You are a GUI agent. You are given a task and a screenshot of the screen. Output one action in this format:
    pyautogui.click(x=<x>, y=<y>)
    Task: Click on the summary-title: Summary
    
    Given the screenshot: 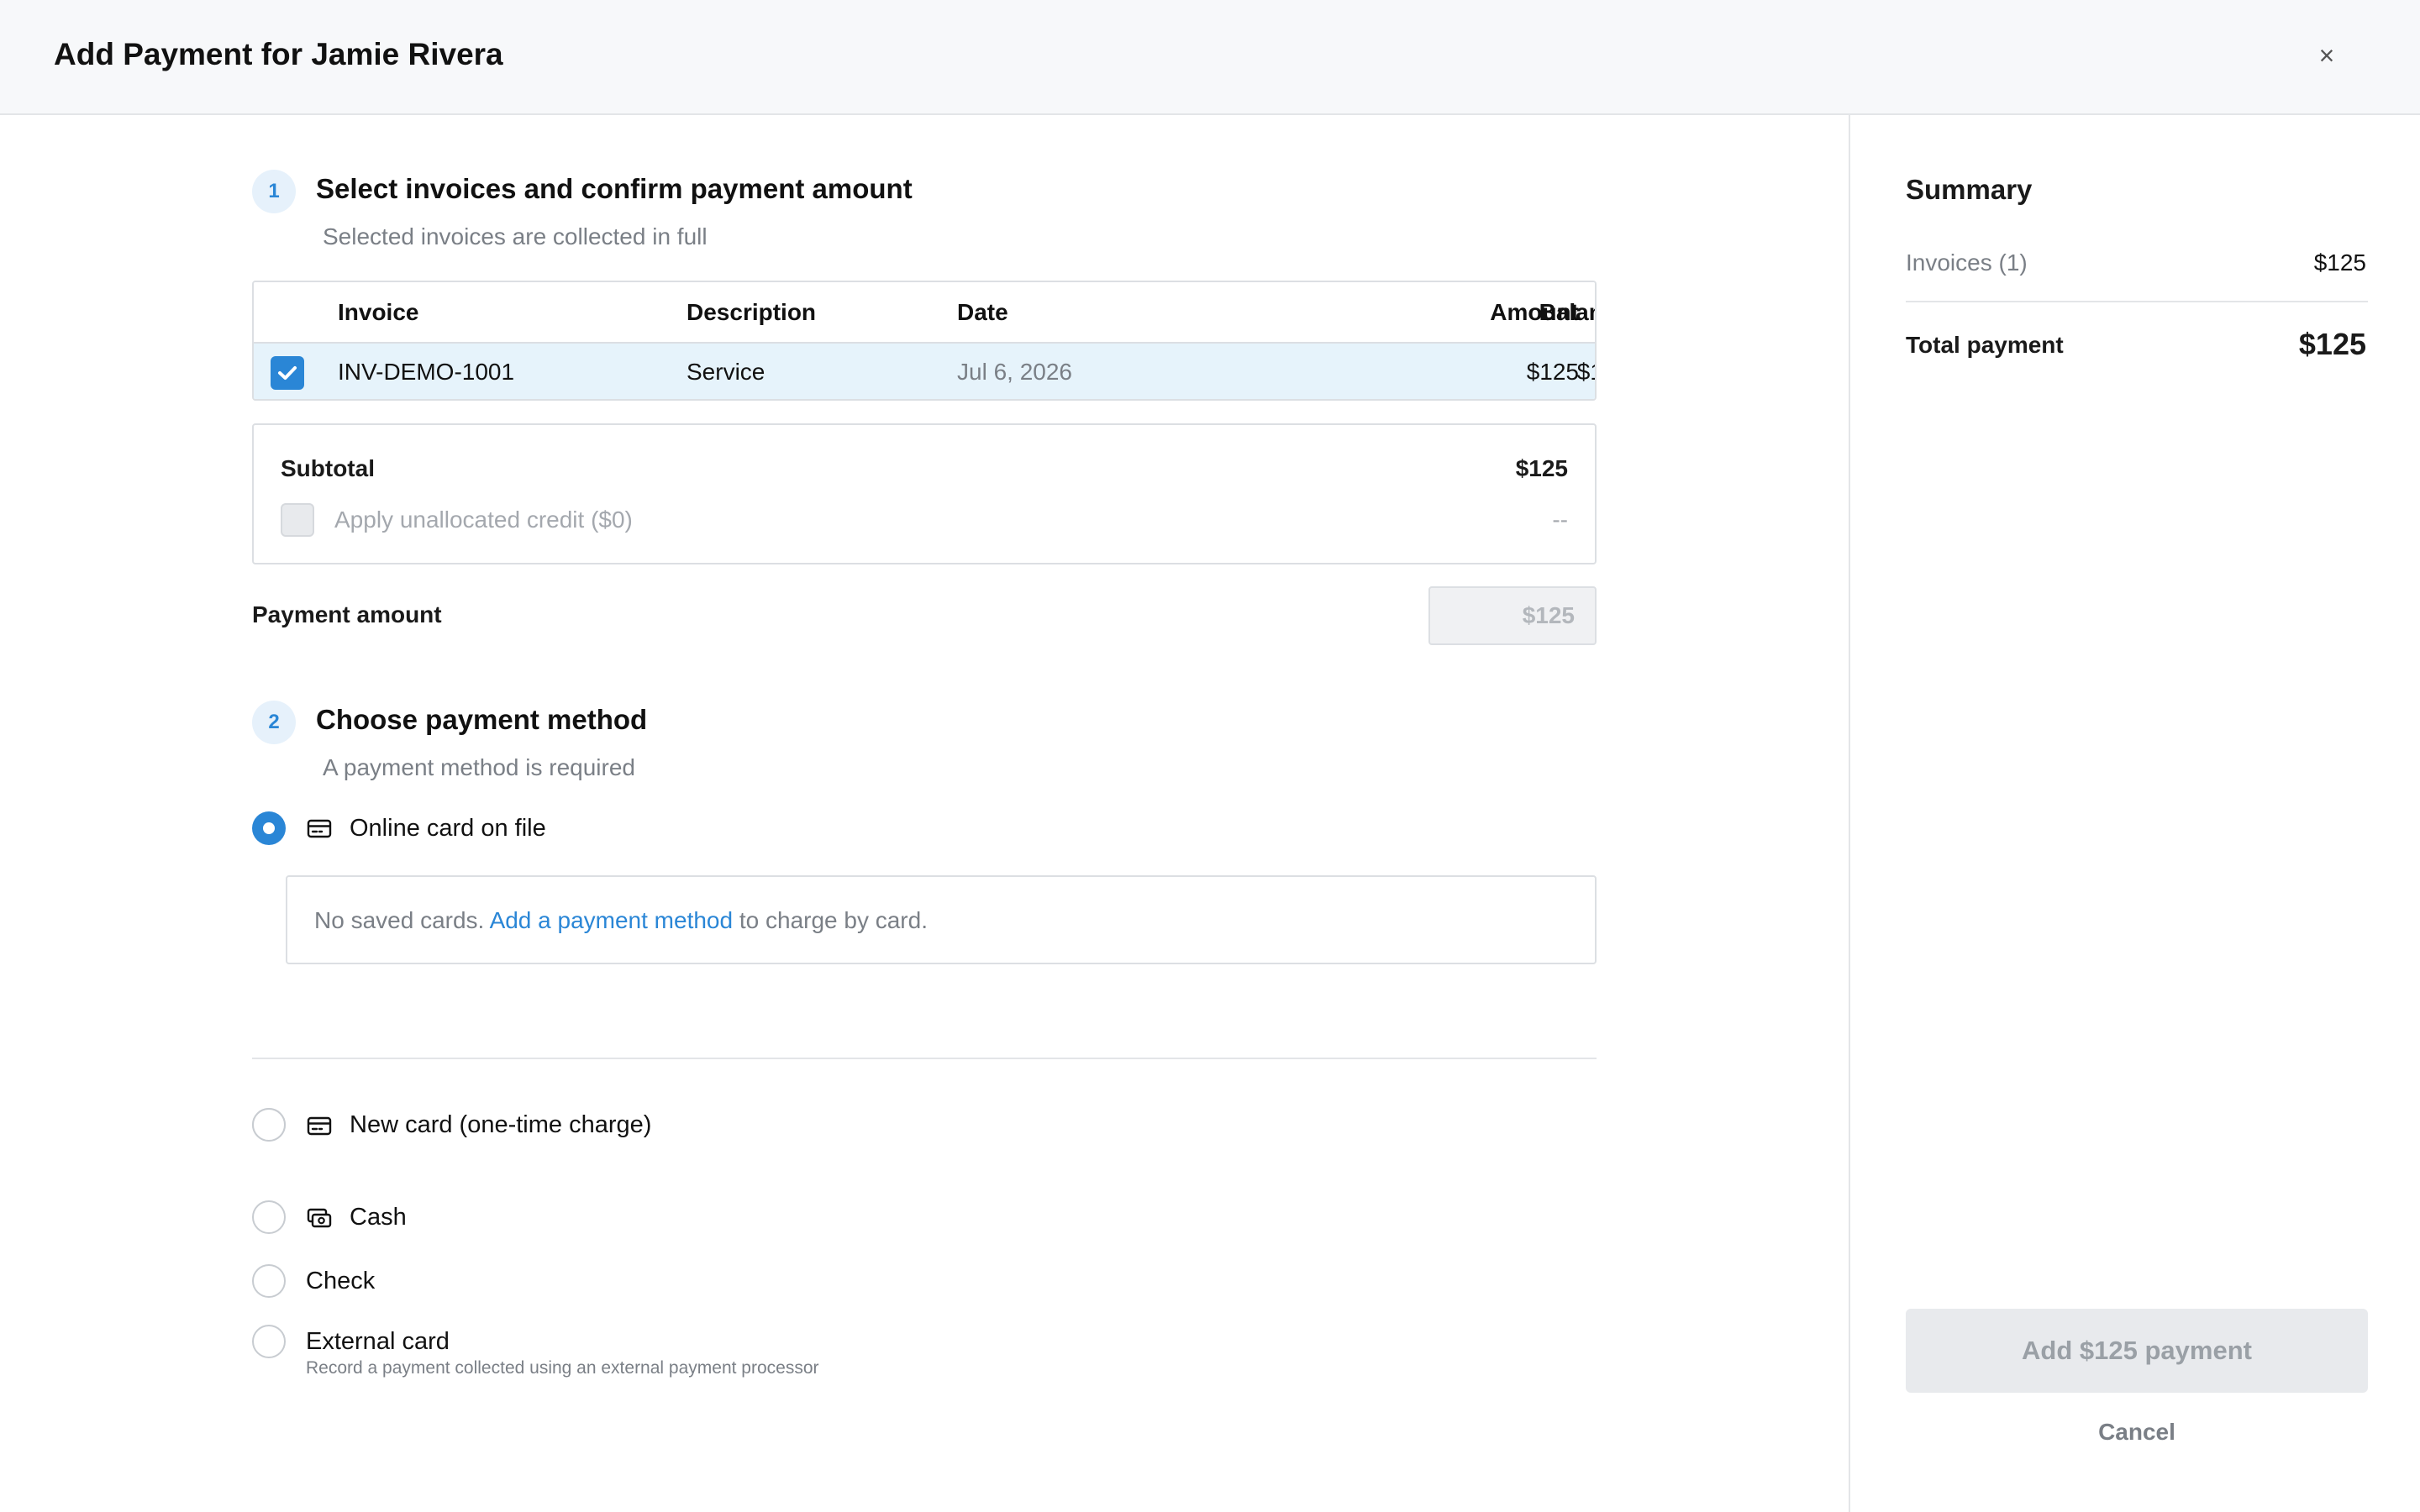 What is the action you would take?
    pyautogui.click(x=1970, y=189)
    